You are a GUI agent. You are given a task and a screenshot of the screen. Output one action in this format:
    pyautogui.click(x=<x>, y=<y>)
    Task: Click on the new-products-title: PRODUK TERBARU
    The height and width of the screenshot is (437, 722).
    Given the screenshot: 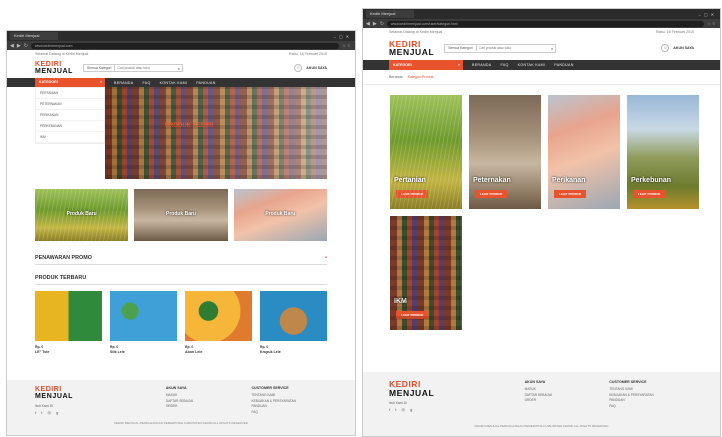 What is the action you would take?
    pyautogui.click(x=61, y=278)
    